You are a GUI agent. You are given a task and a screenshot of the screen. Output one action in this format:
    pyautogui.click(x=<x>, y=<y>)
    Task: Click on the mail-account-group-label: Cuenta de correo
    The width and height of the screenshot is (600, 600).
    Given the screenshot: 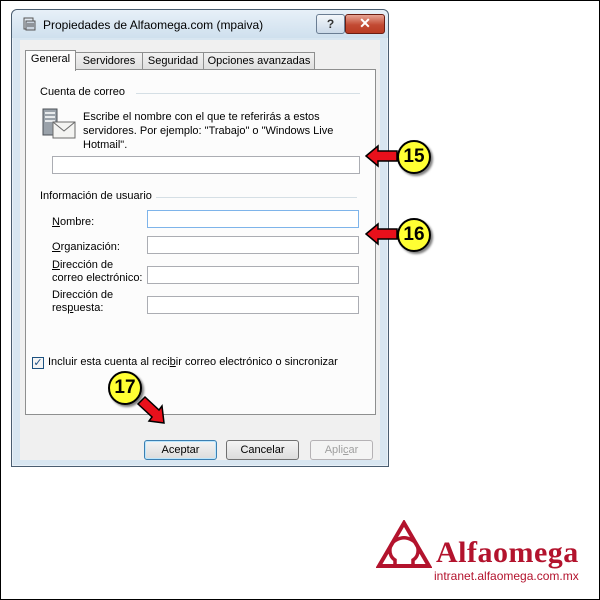 What is the action you would take?
    pyautogui.click(x=82, y=92)
    